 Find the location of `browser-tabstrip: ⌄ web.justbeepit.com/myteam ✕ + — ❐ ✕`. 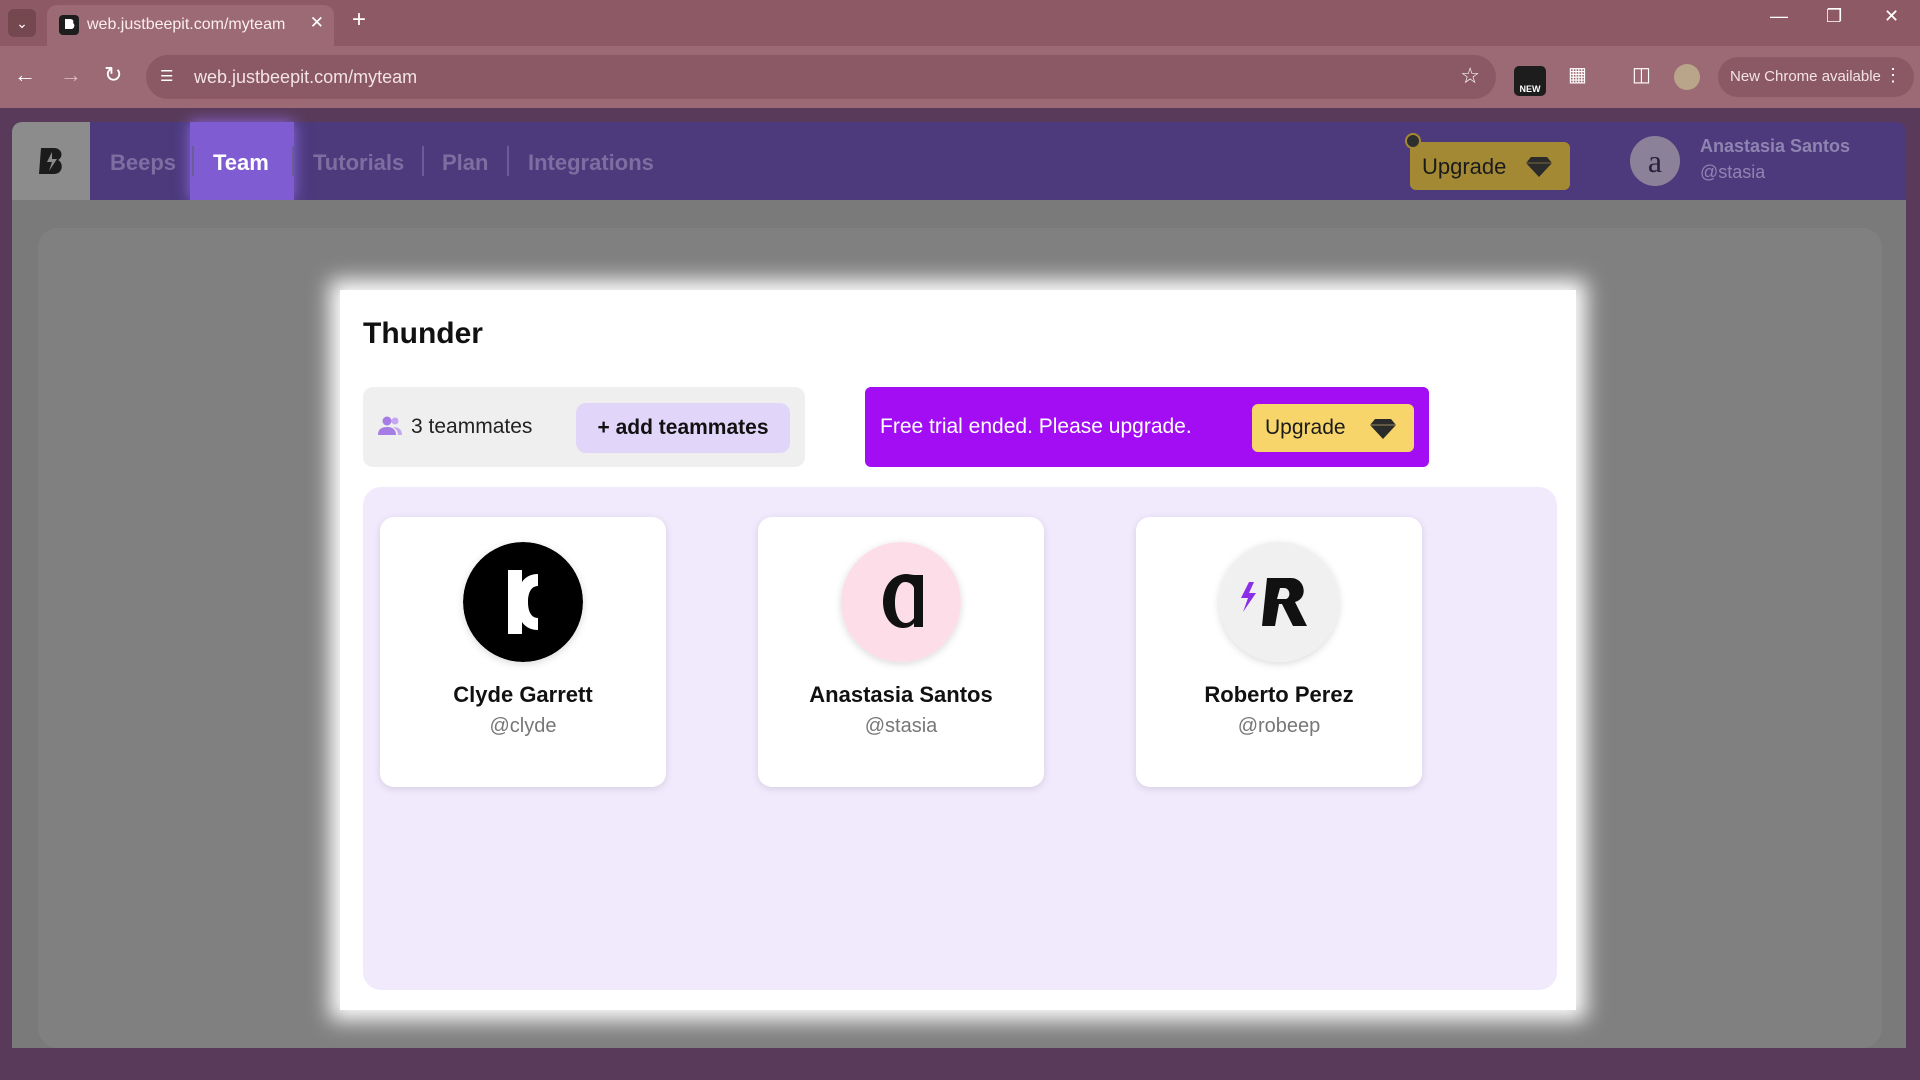

browser-tabstrip: ⌄ web.justbeepit.com/myteam ✕ + — ❐ ✕ is located at coordinates (960, 23).